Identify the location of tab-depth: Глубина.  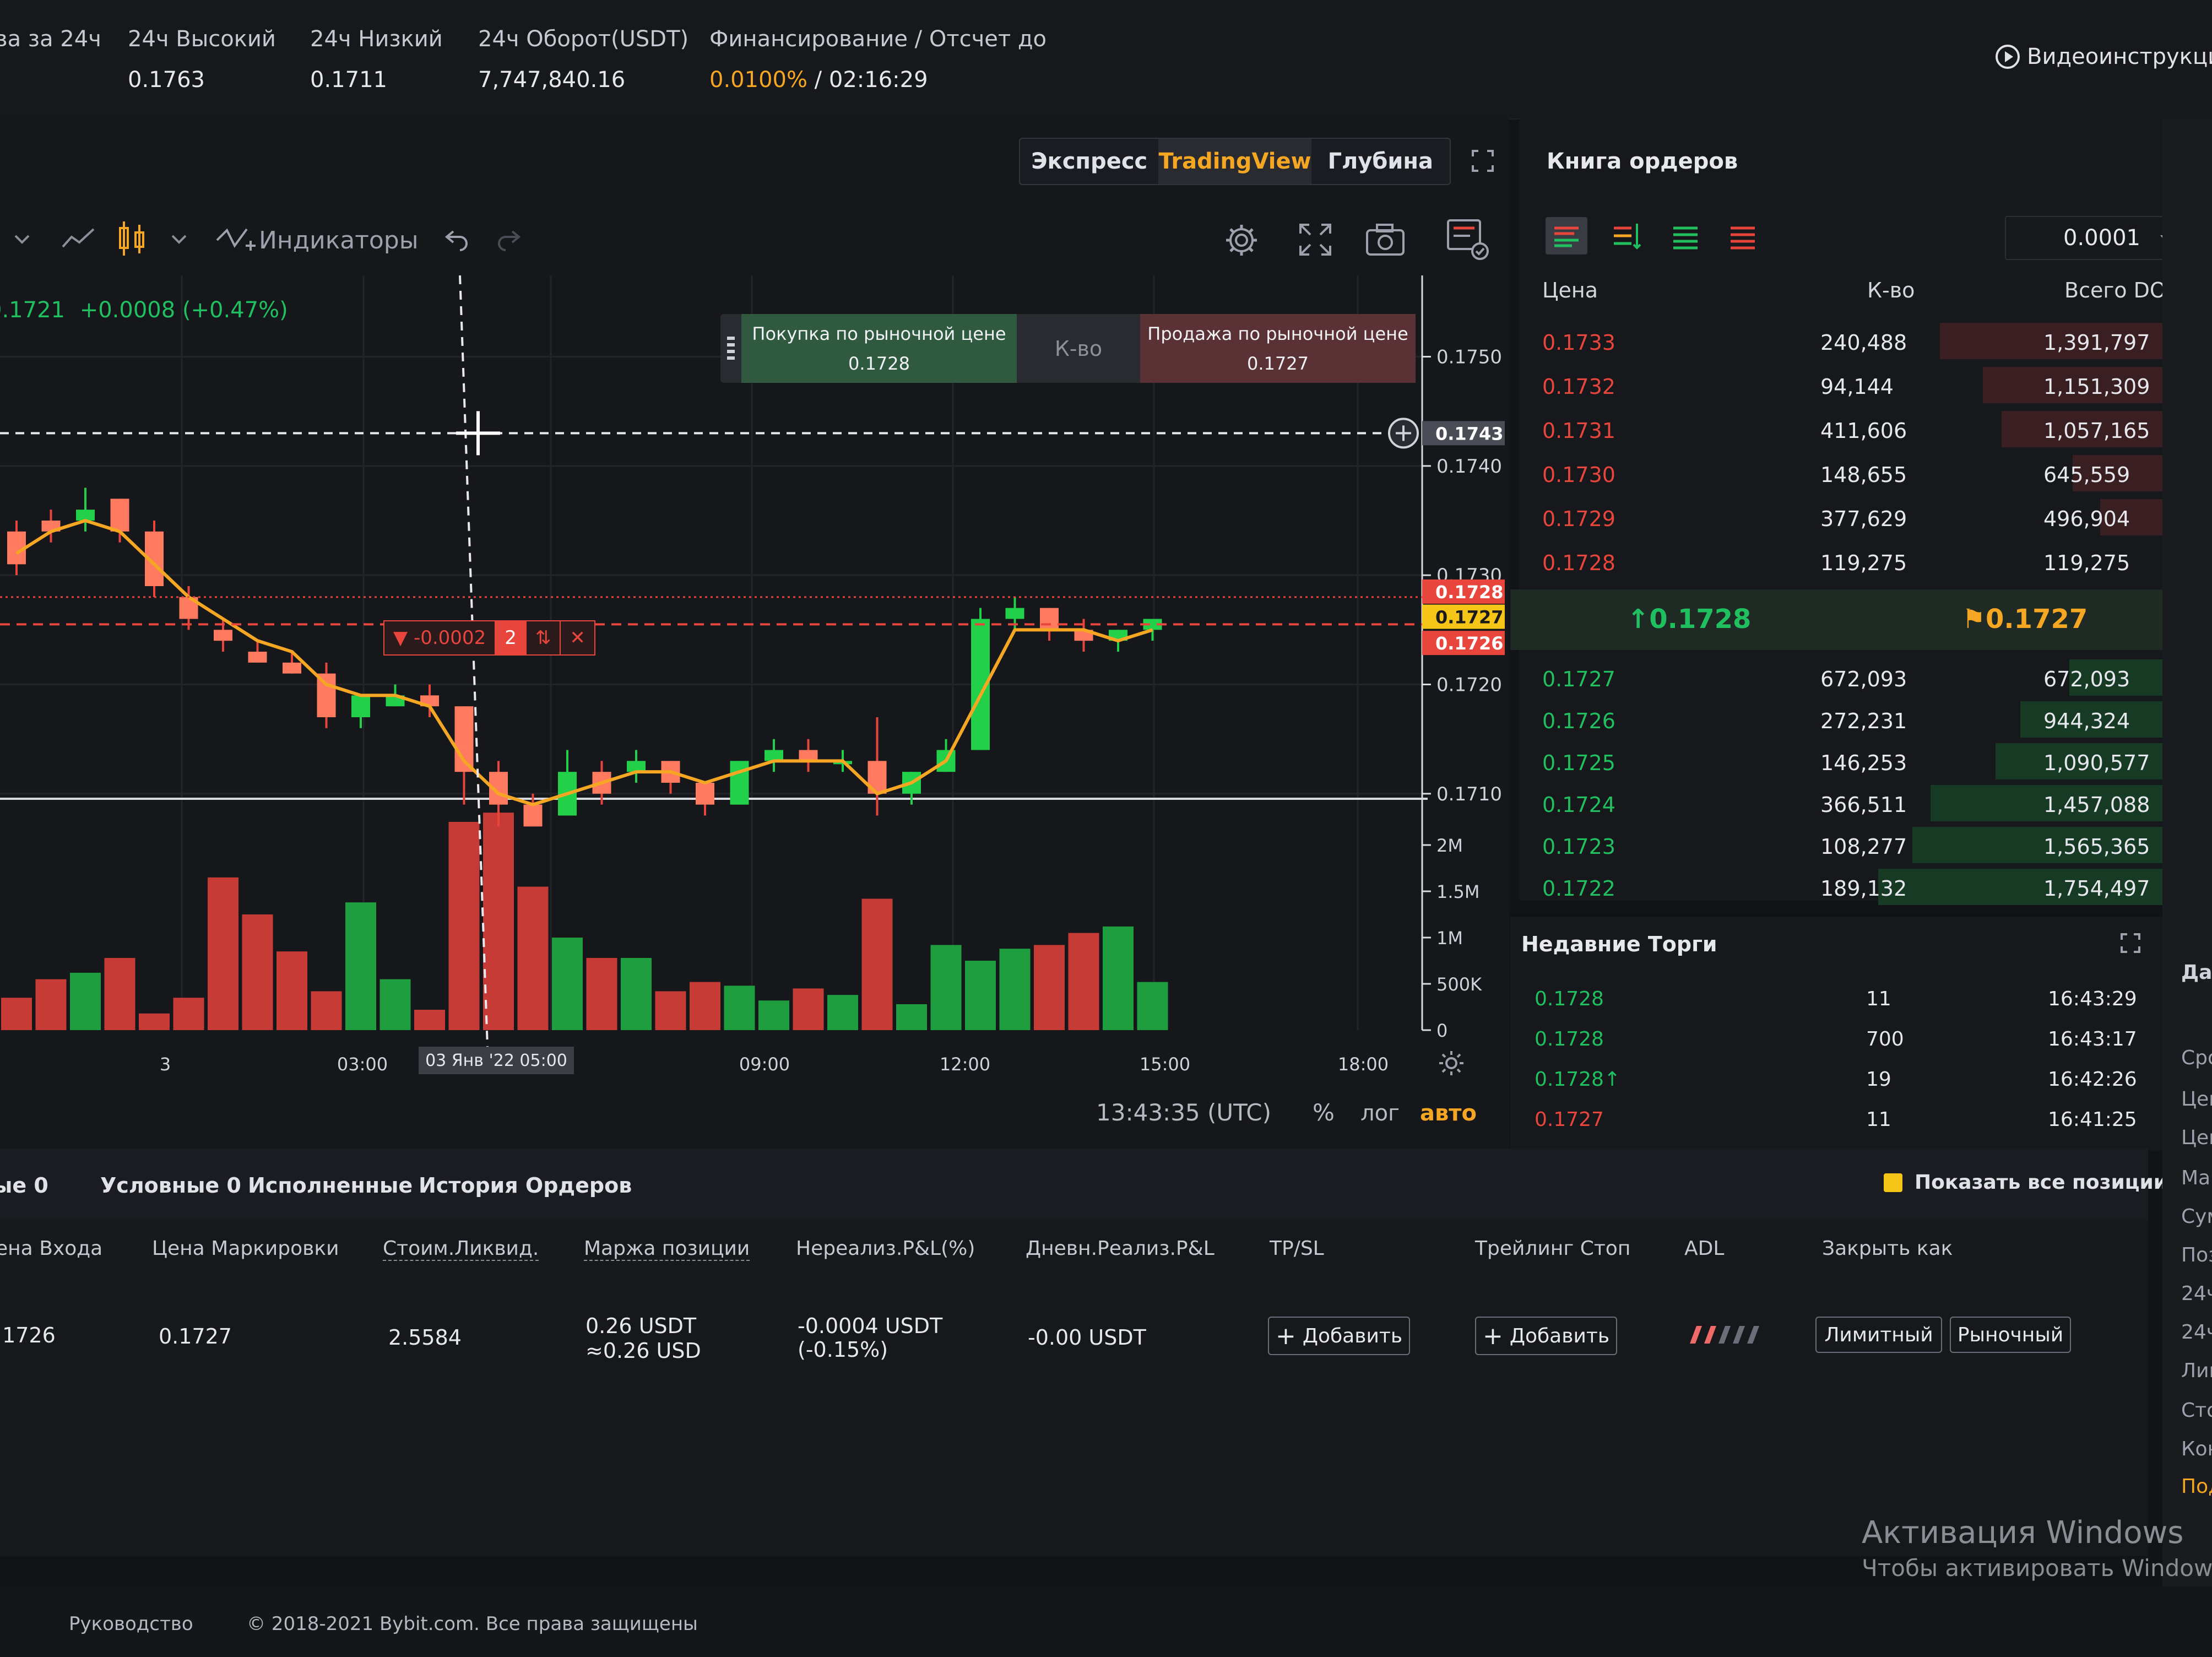
(1380, 162).